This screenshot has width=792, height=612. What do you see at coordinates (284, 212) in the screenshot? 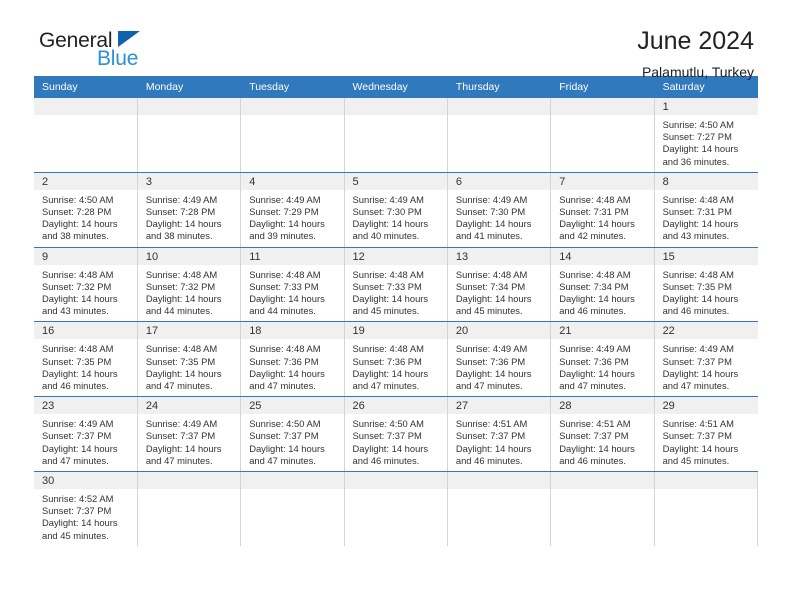
I see `sunset-text: Sunset: 7:29 PM` at bounding box center [284, 212].